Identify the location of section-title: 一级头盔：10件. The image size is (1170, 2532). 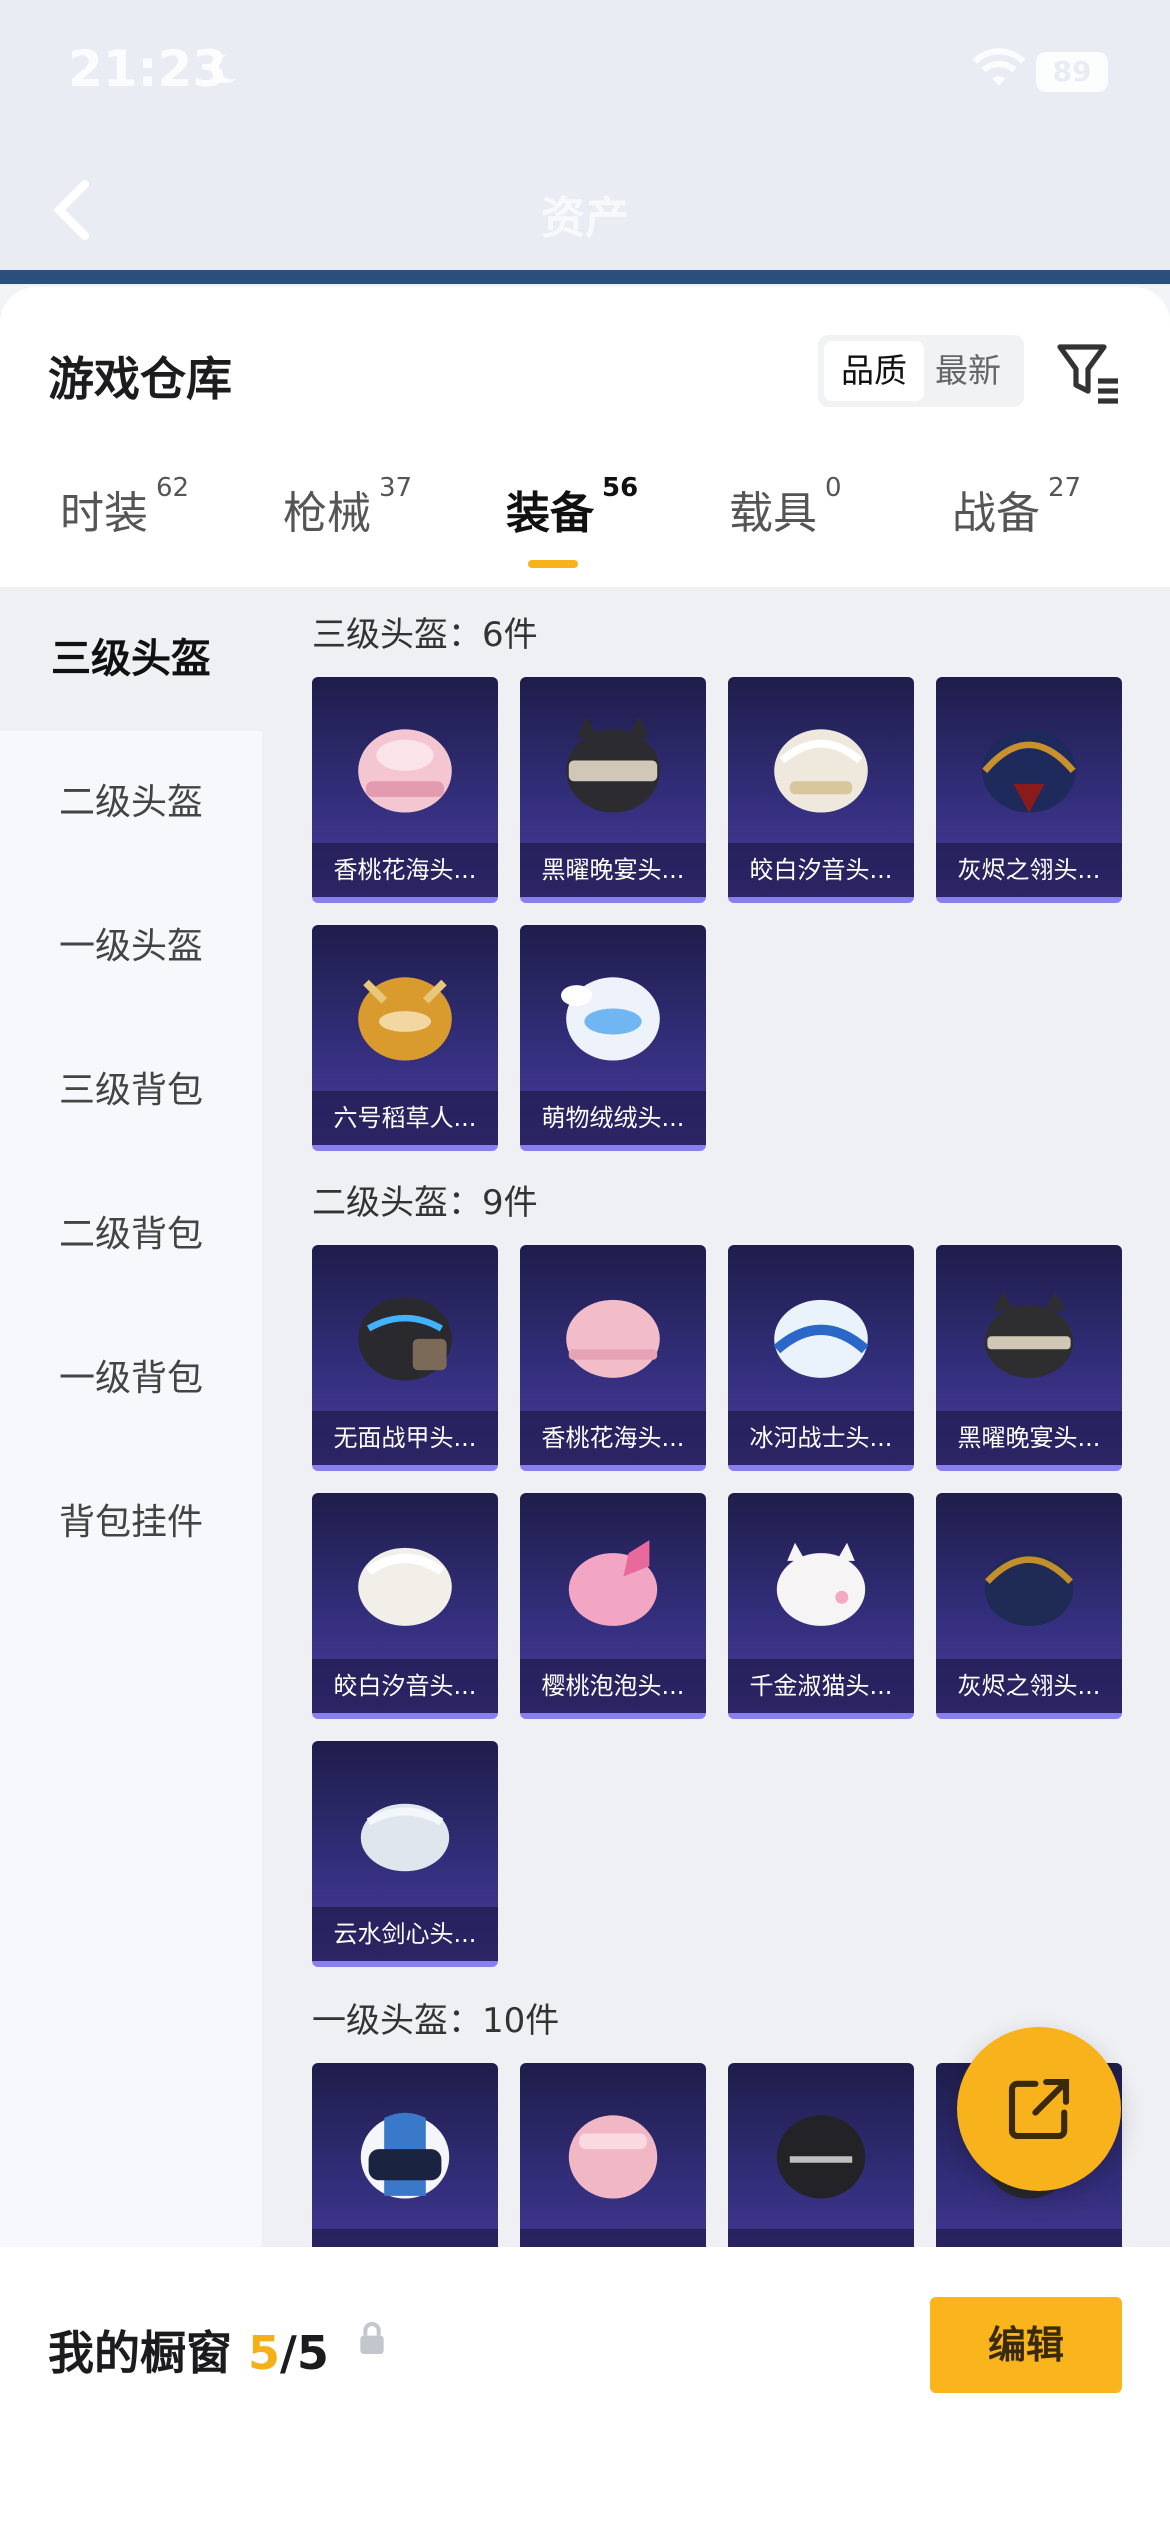
(436, 2021).